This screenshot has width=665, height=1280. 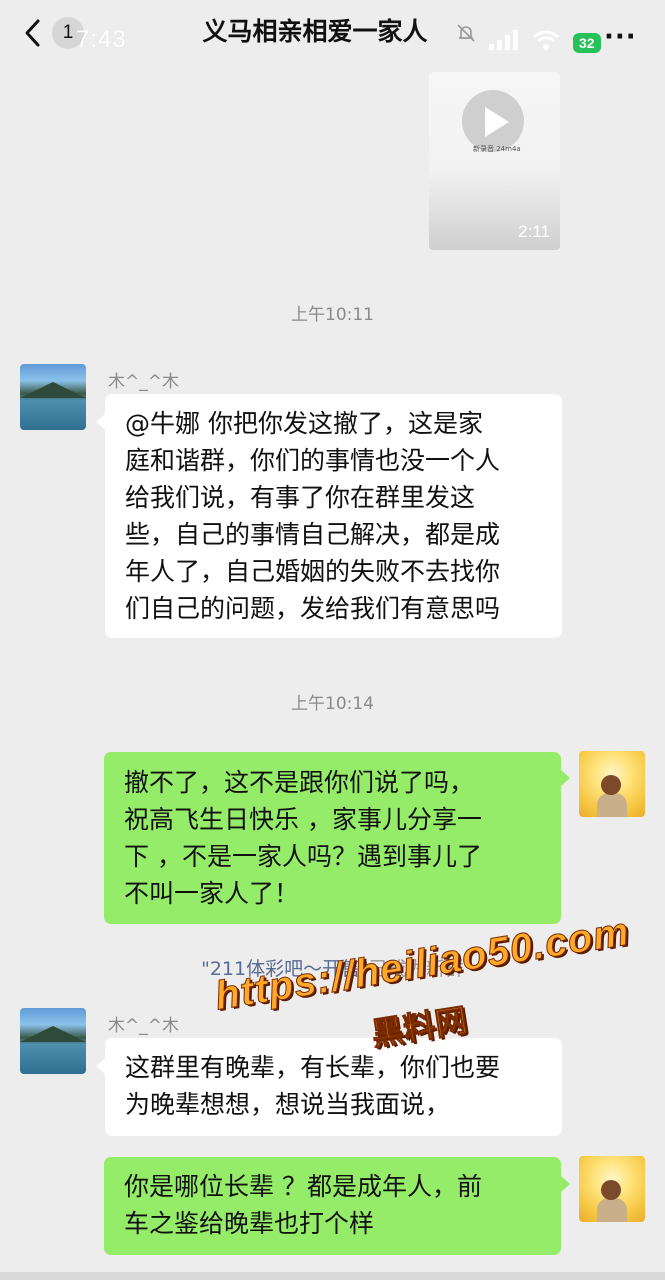 What do you see at coordinates (332, 1276) in the screenshot?
I see `bottom-divider` at bounding box center [332, 1276].